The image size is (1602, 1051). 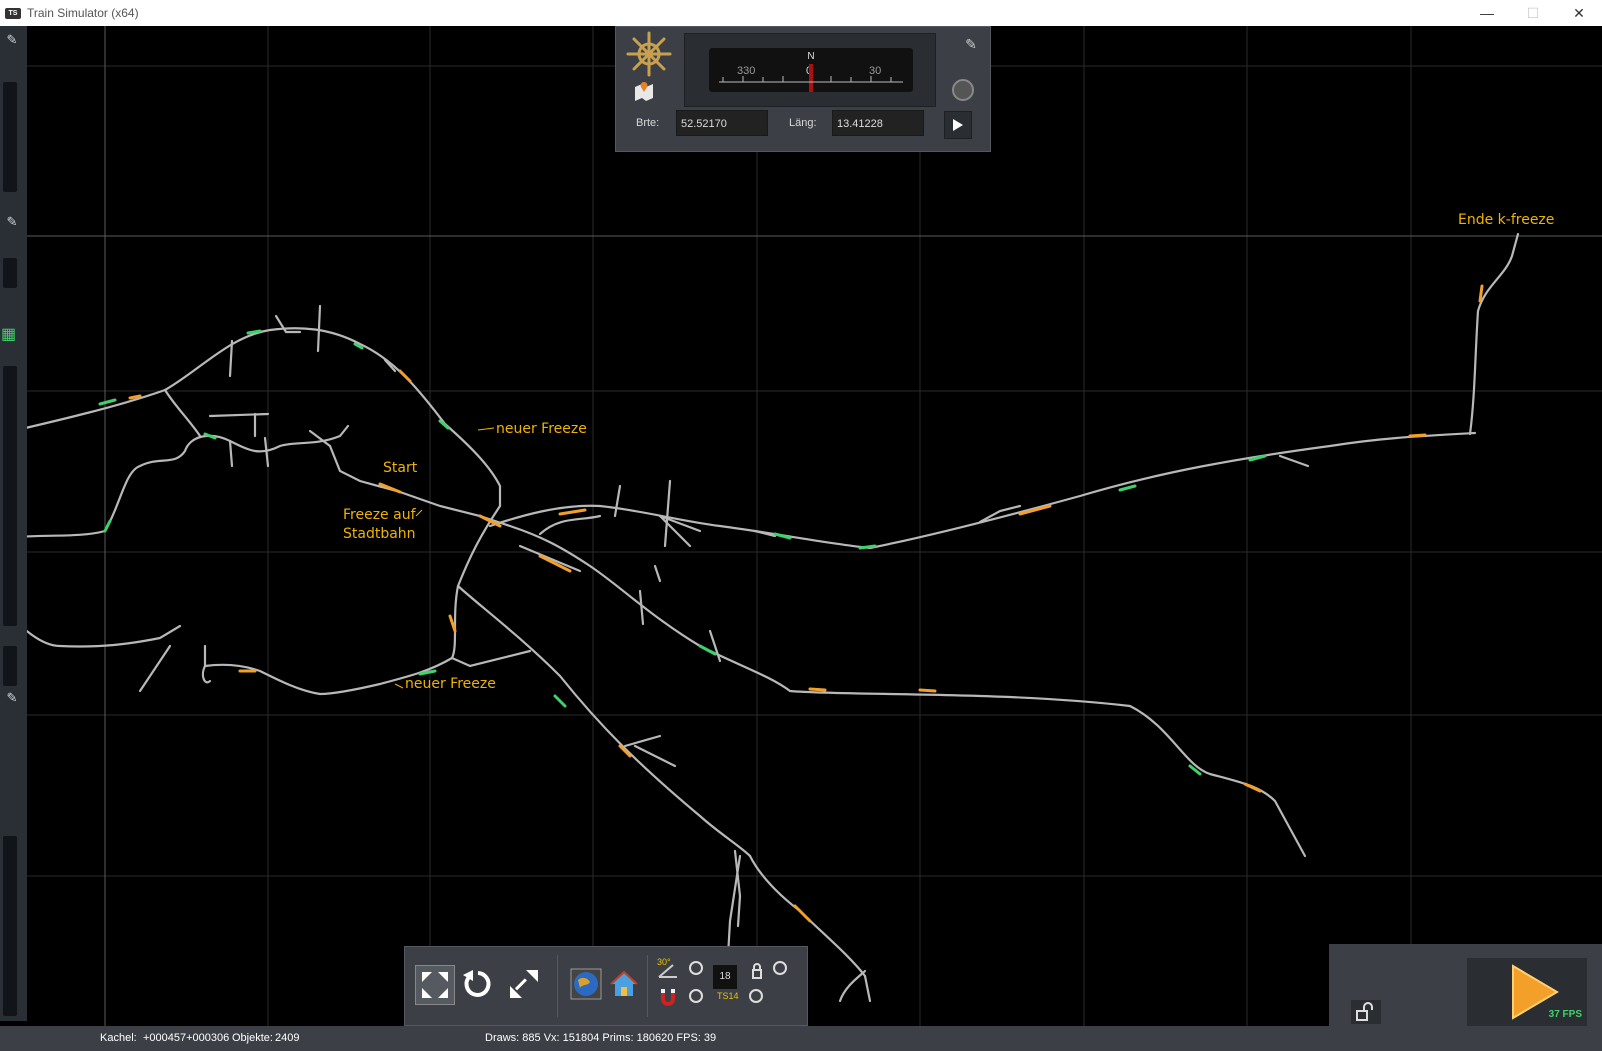 I want to click on maximize-button: ☐, so click(x=1533, y=13).